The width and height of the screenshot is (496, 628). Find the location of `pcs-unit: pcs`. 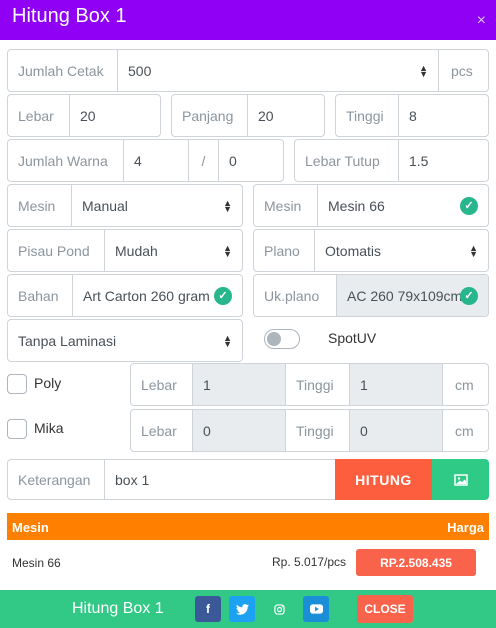

pcs-unit: pcs is located at coordinates (463, 70).